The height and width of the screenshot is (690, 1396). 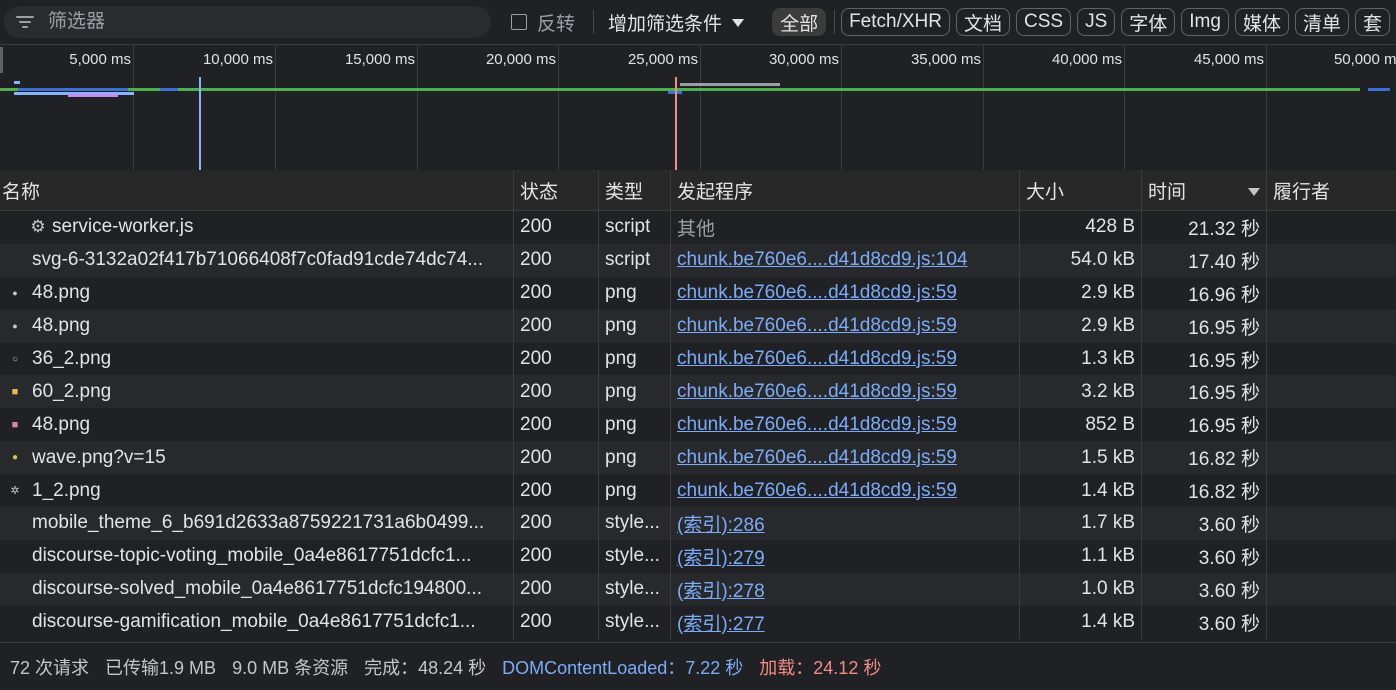 I want to click on filter-search-box, so click(x=248, y=22).